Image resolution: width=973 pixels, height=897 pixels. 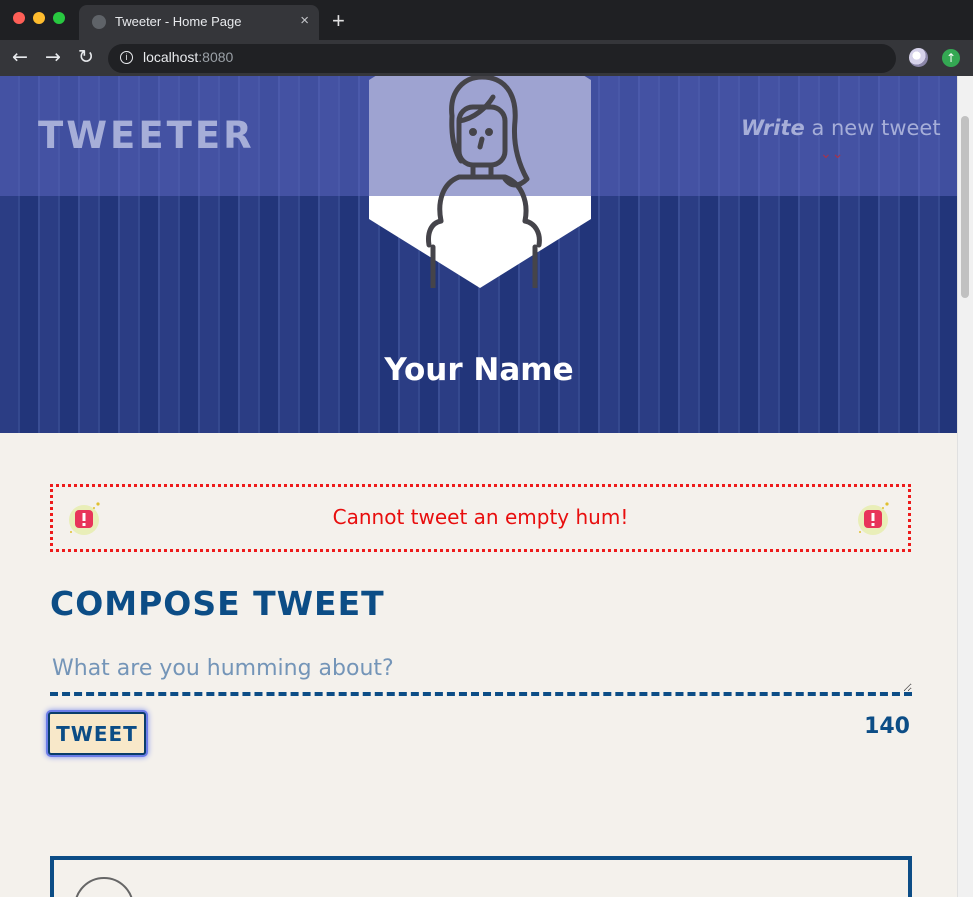 What do you see at coordinates (304, 20) in the screenshot?
I see `tab-close-icon: ×` at bounding box center [304, 20].